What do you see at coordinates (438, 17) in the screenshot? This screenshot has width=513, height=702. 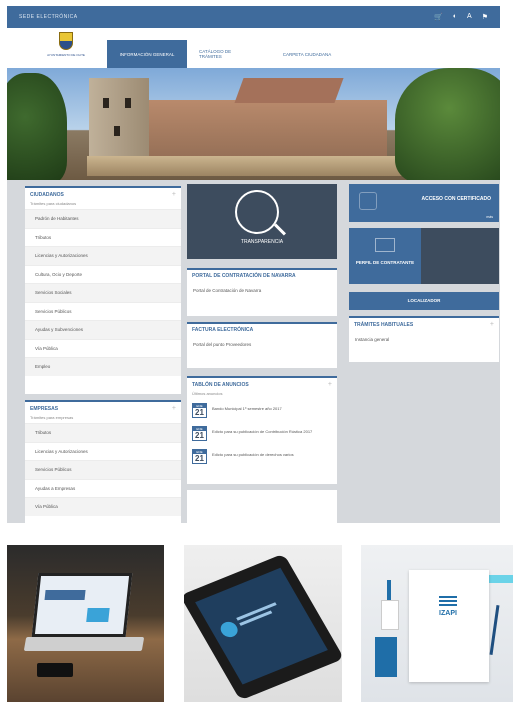 I see `cart-icon: 🛒` at bounding box center [438, 17].